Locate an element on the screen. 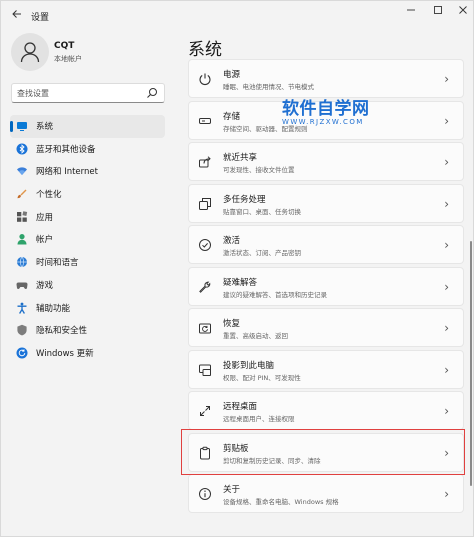  avatar is located at coordinates (30, 52).